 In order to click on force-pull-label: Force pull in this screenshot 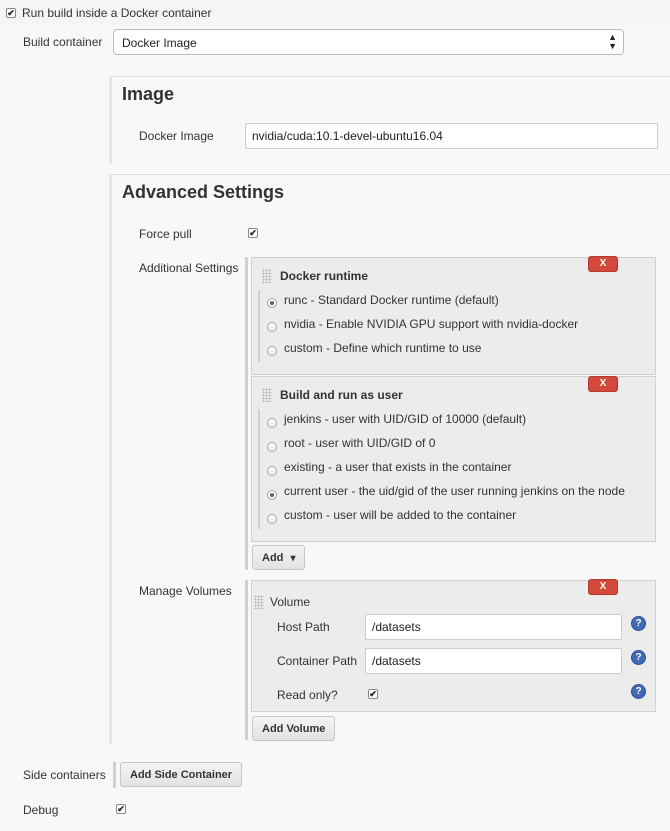, I will do `click(165, 234)`.